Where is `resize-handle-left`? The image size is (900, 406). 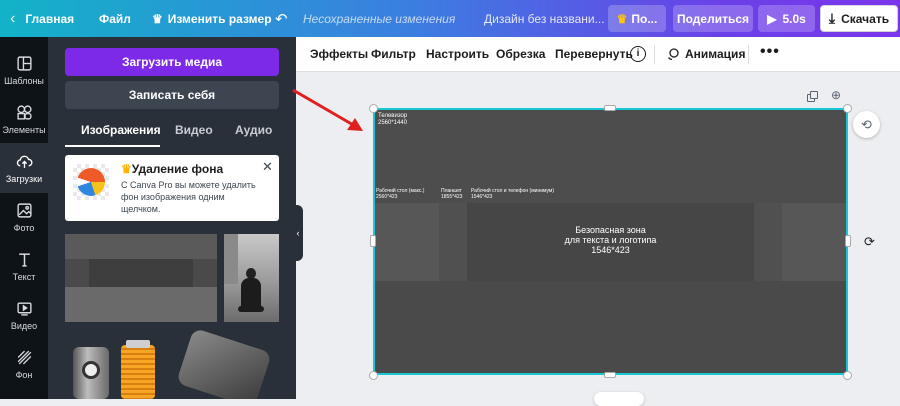 resize-handle-left is located at coordinates (373, 241).